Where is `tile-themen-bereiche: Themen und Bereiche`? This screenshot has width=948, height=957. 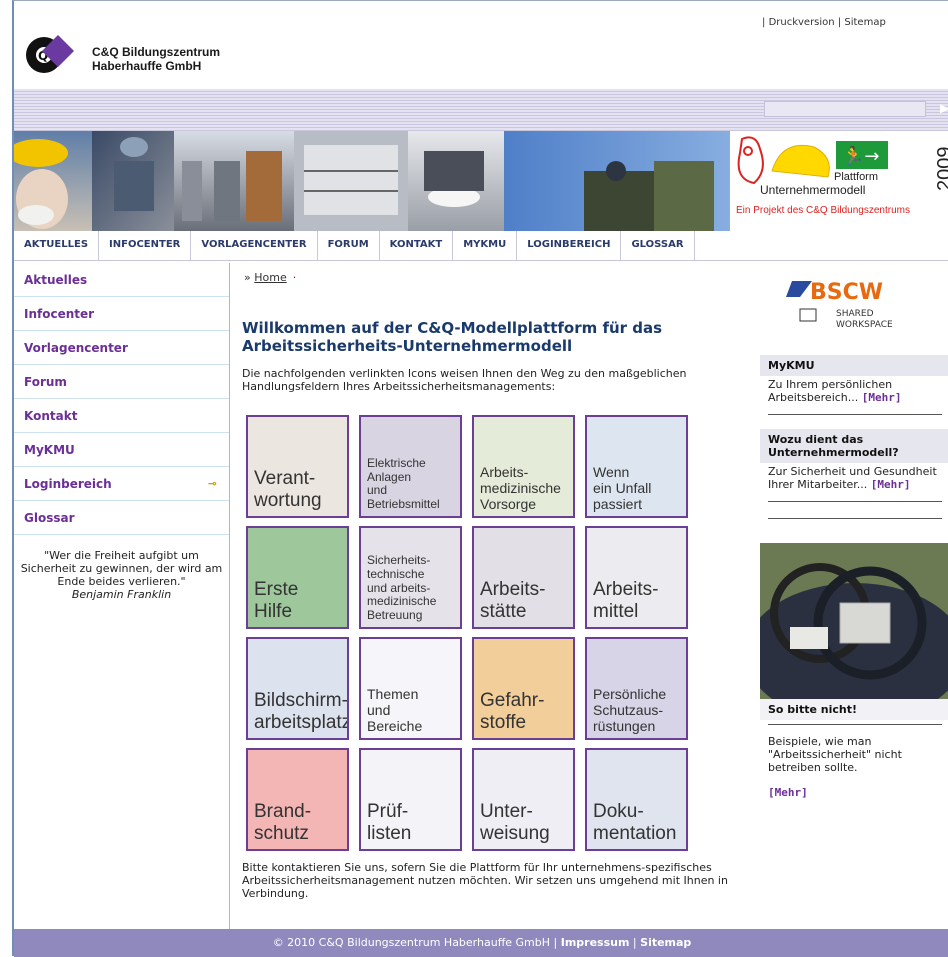
tile-themen-bereiche: Themen und Bereiche is located at coordinates (410, 688).